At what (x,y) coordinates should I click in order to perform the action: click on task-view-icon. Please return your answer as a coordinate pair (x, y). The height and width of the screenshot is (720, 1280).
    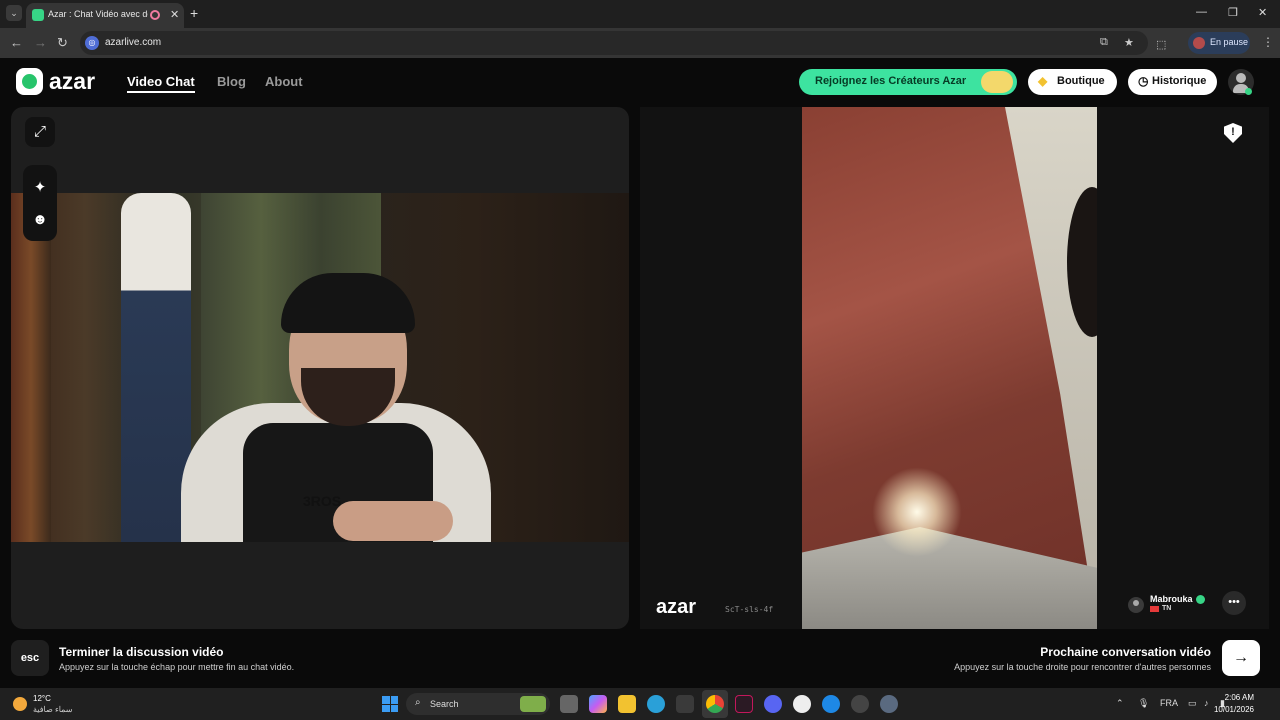
    Looking at the image, I should click on (569, 704).